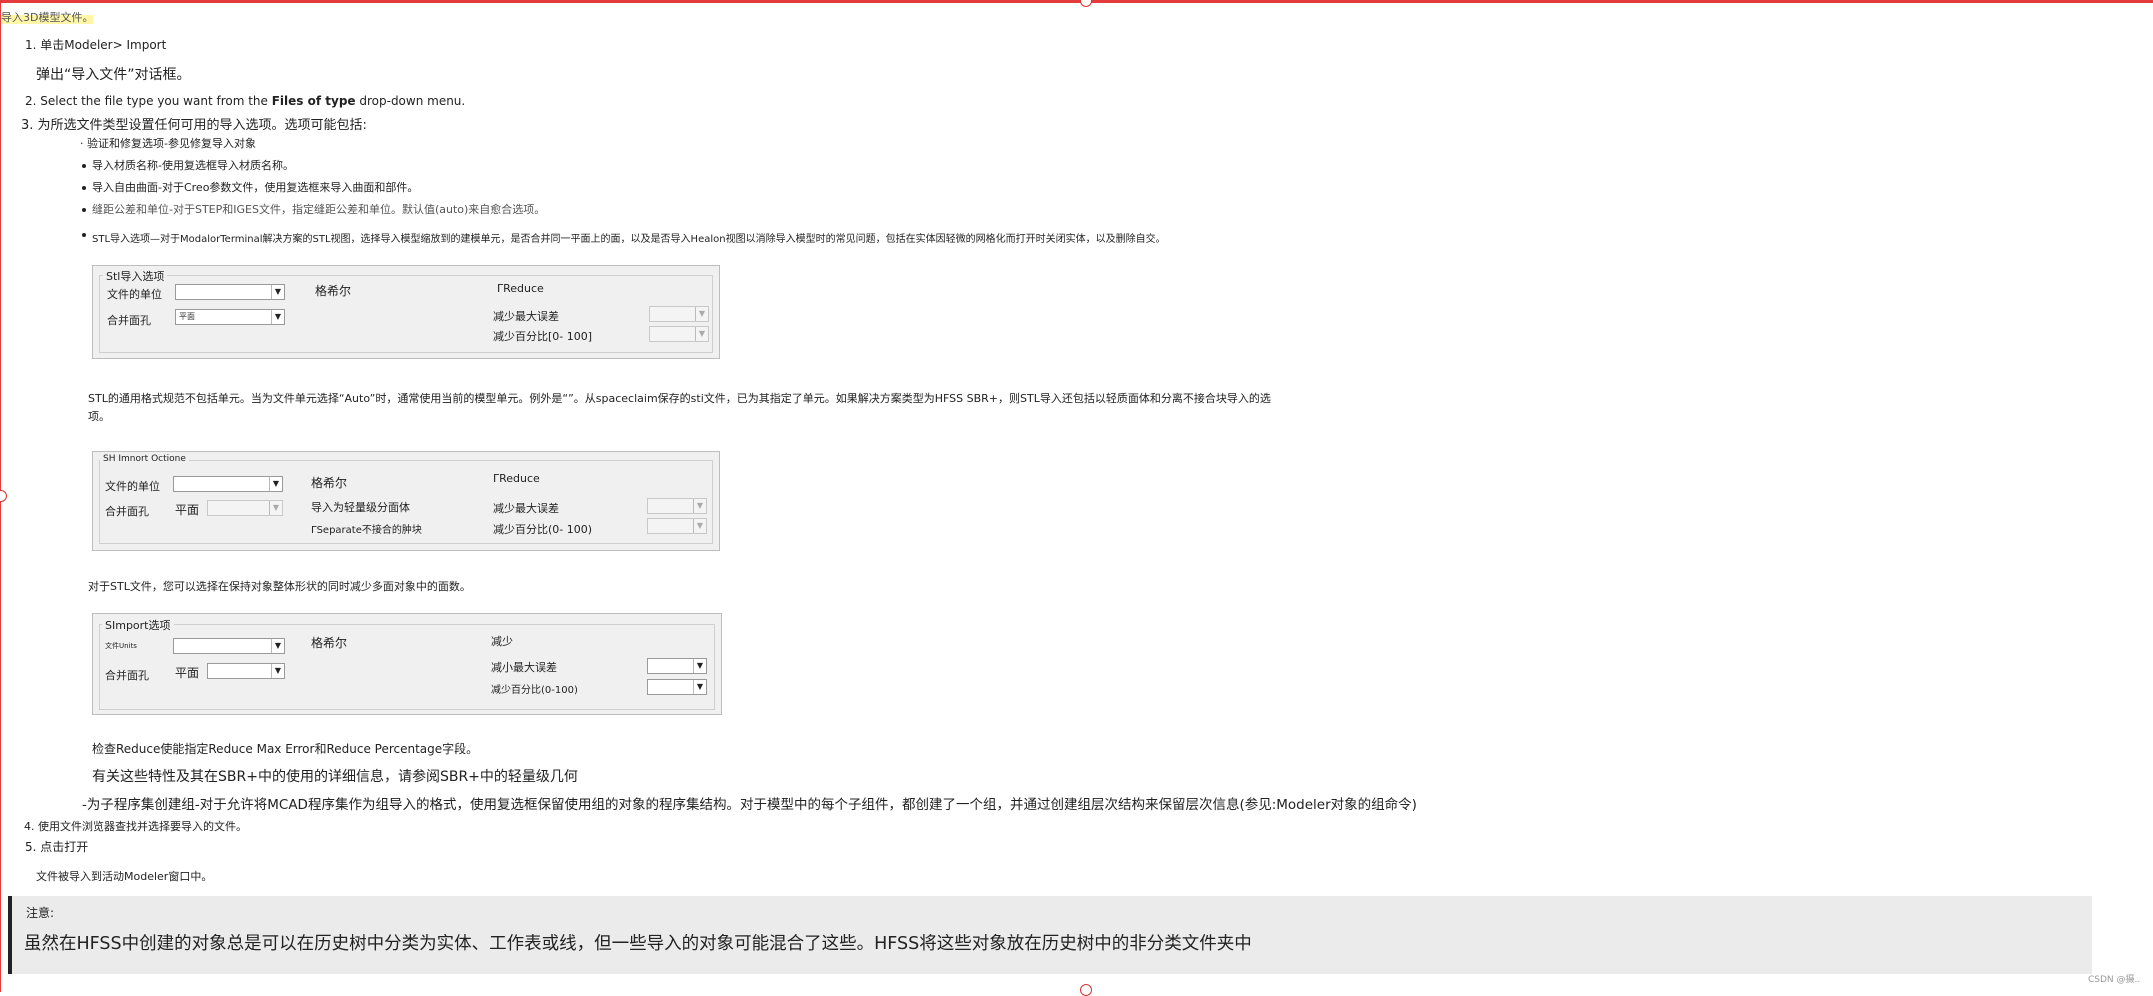 This screenshot has width=2153, height=996. Describe the element at coordinates (255, 187) in the screenshot. I see `option-free-surfaces: 导入自由曲面-对于Creo参数文件，使用复选框来导入曲面和部件。` at that location.